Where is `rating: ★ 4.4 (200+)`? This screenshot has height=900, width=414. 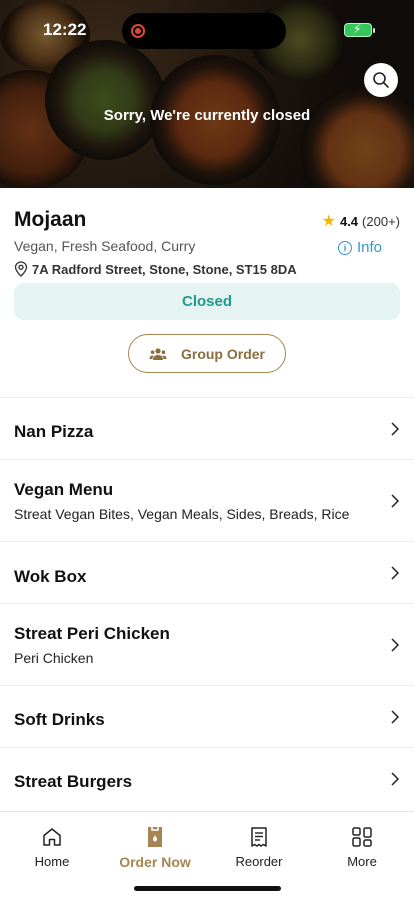 rating: ★ 4.4 (200+) is located at coordinates (361, 221).